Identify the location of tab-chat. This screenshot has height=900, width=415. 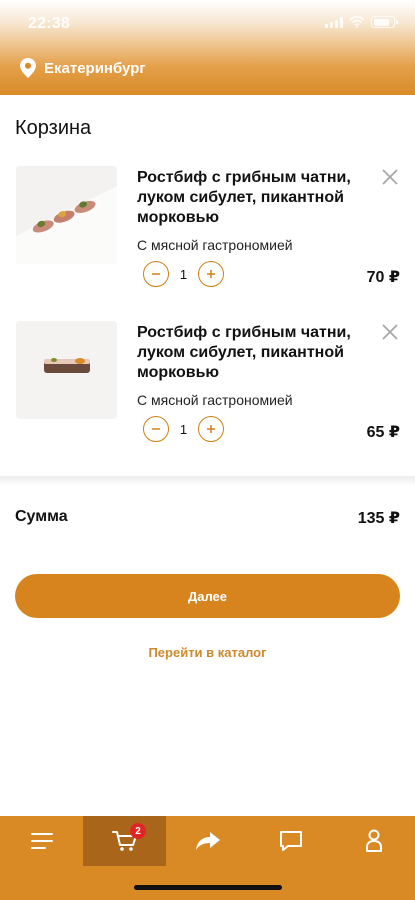
(290, 841).